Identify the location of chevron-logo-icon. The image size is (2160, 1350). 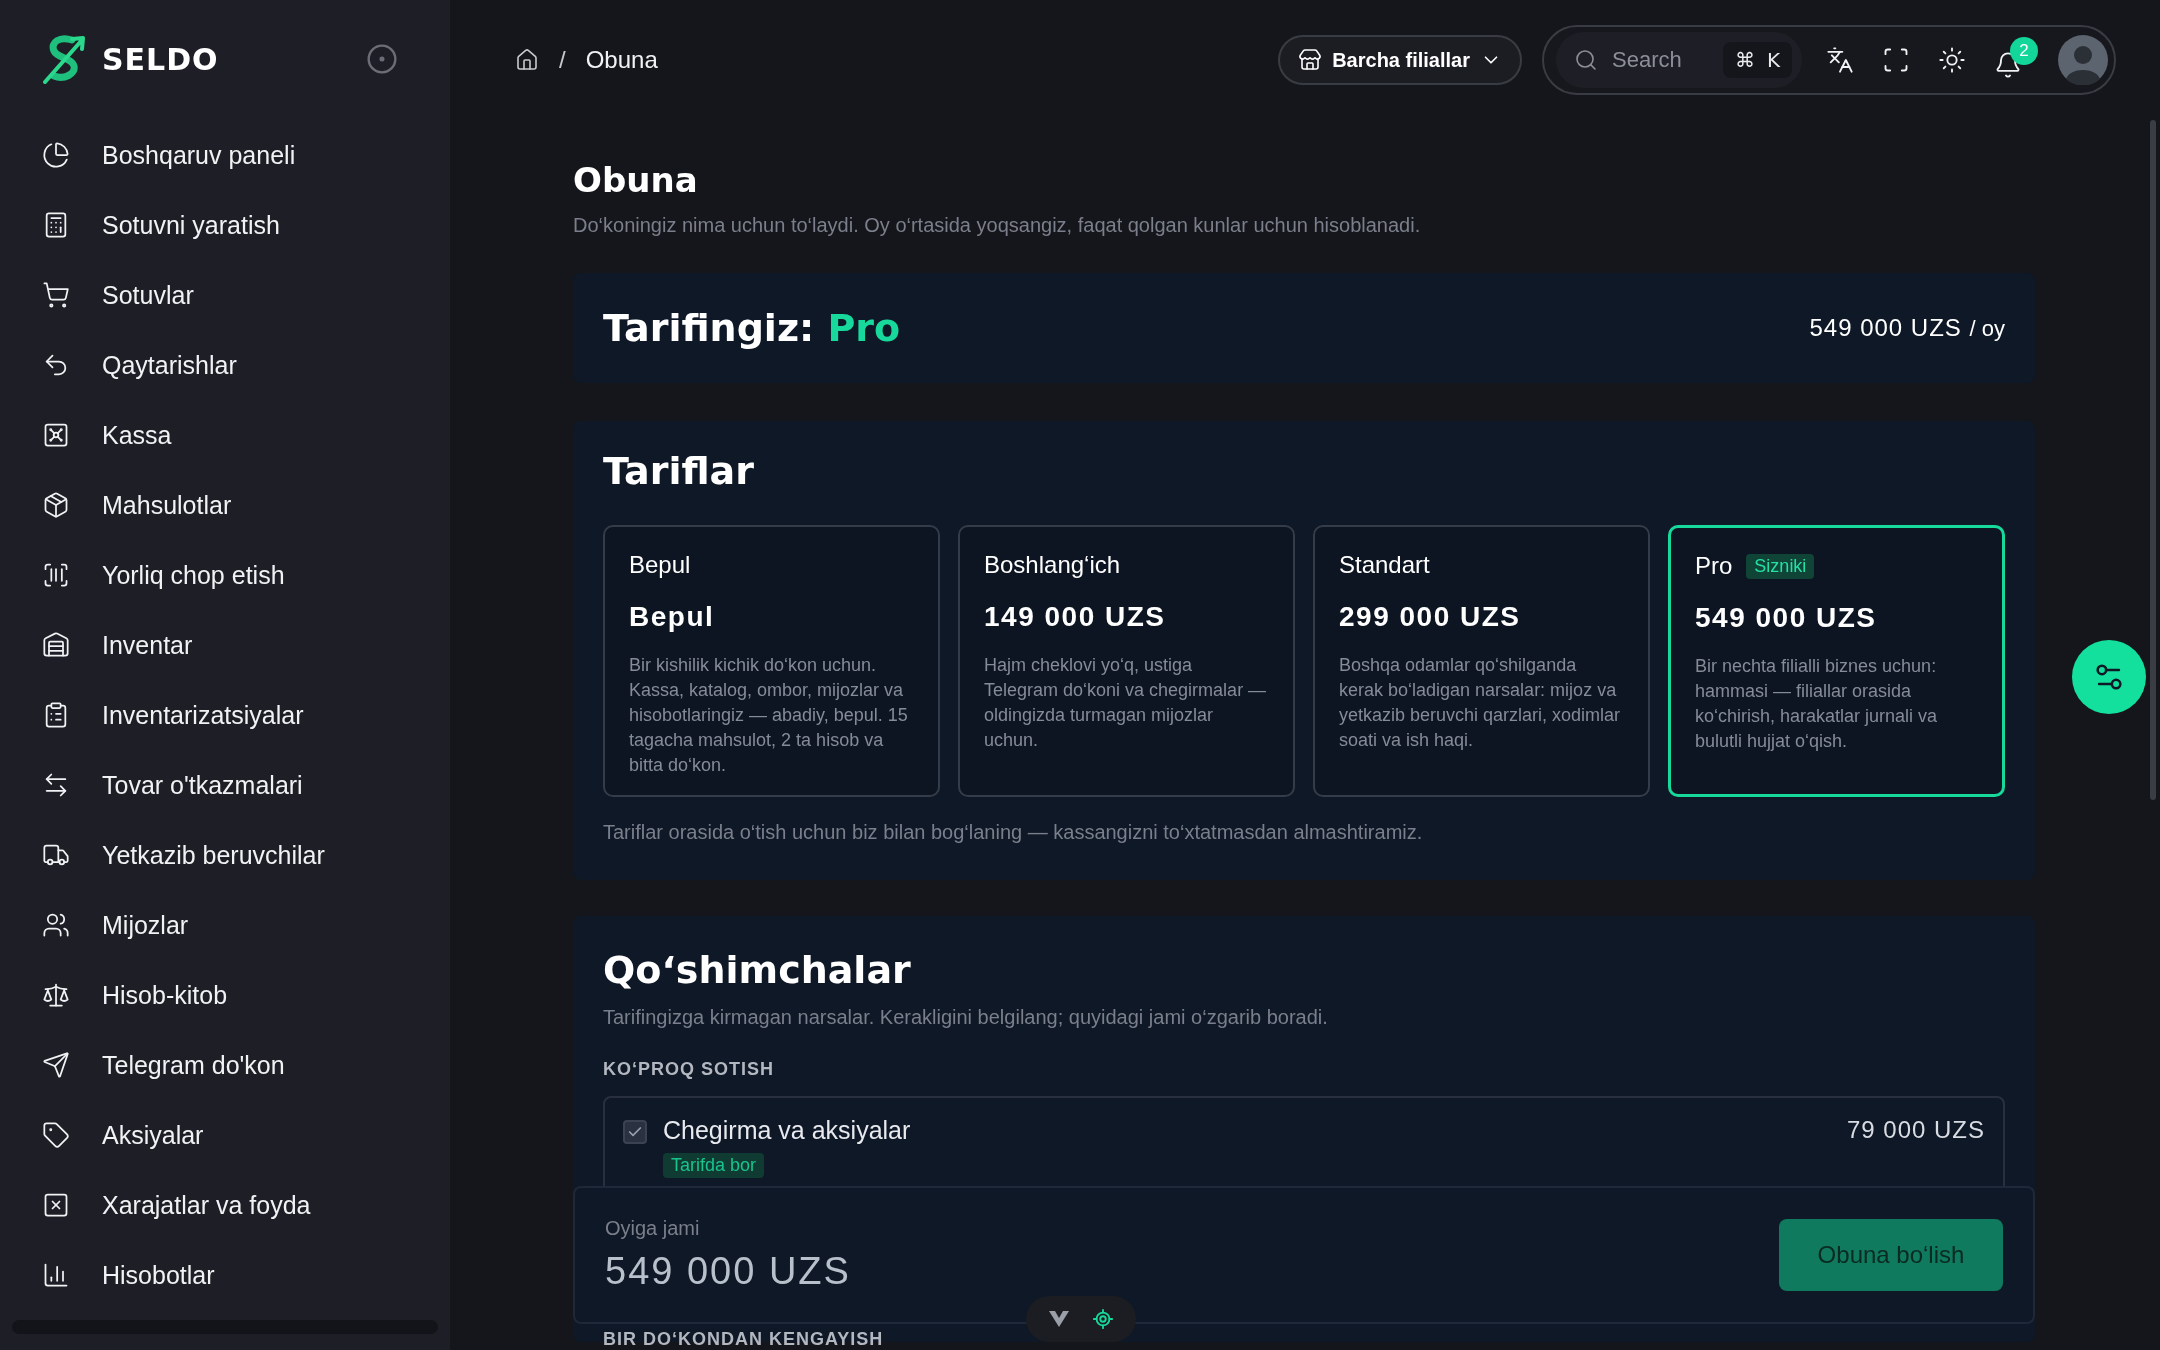
(1059, 1319).